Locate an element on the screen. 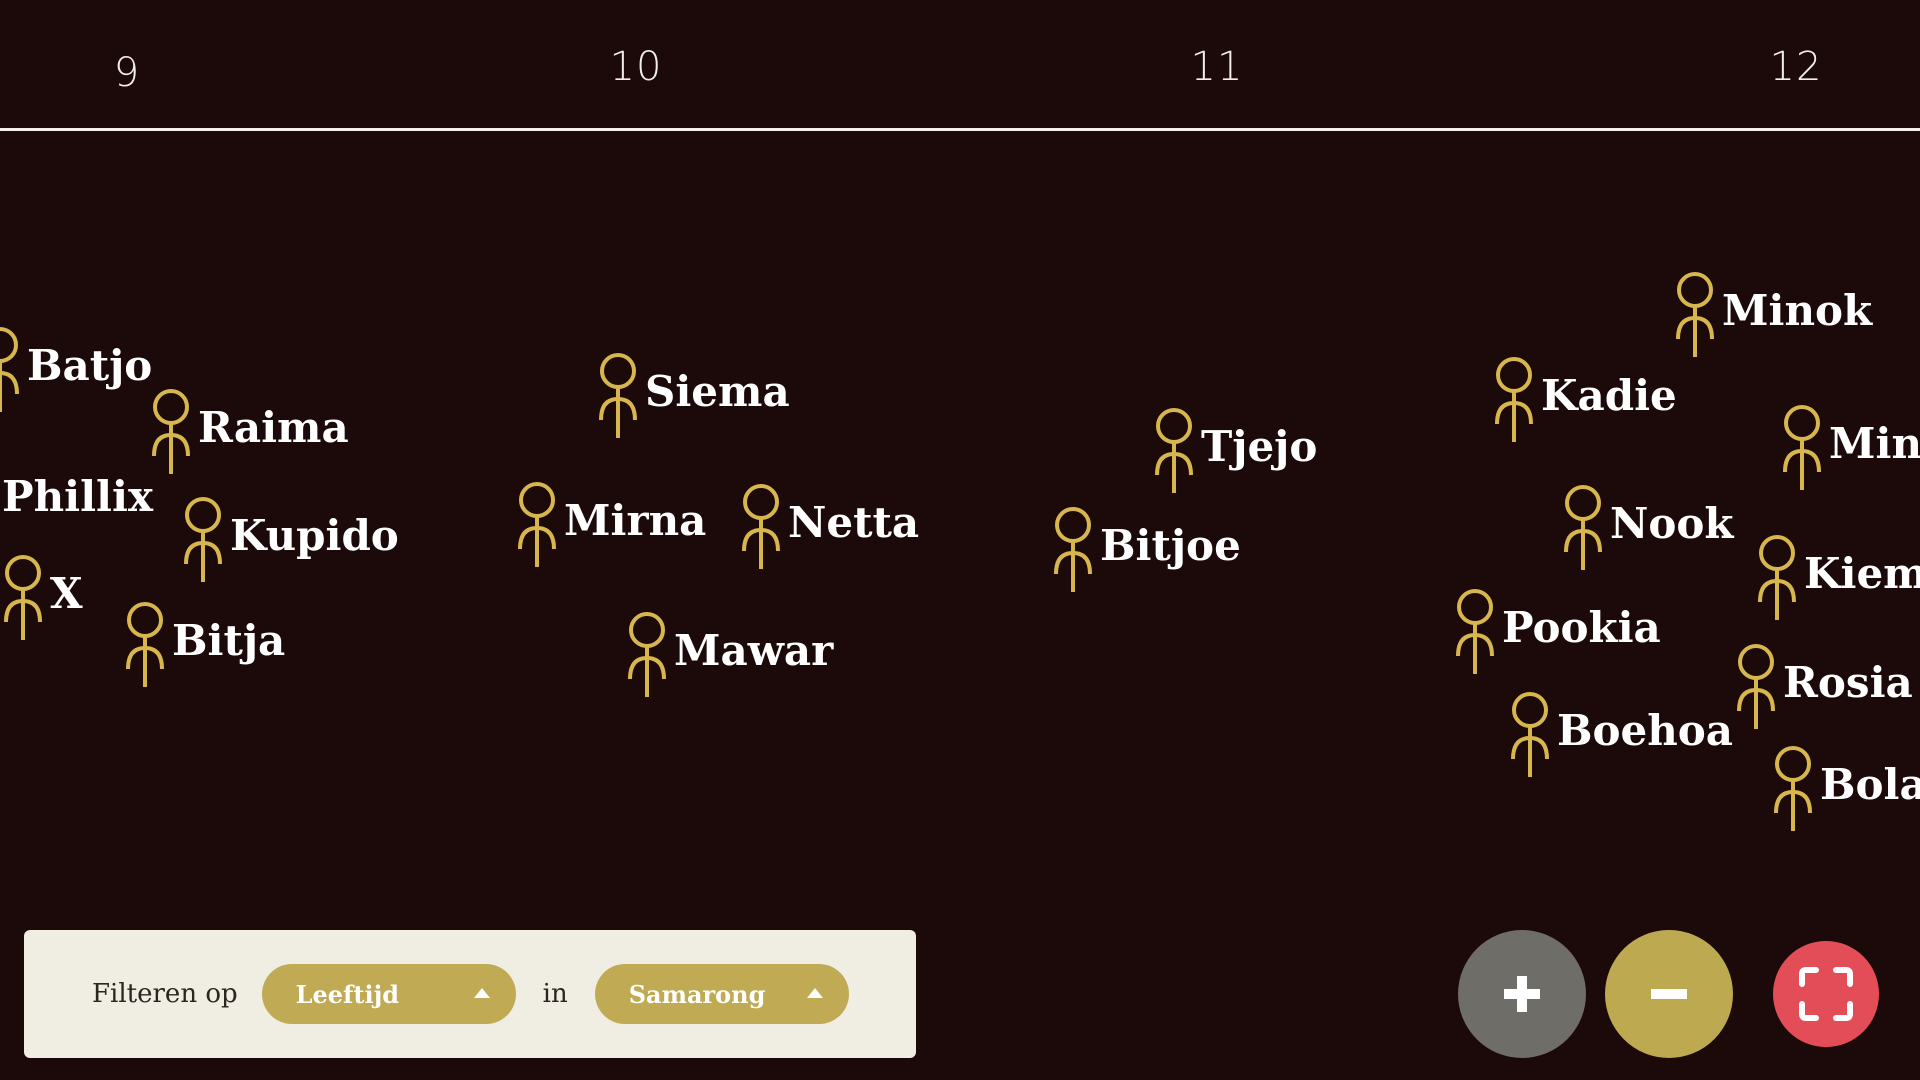  person-marker: Netta is located at coordinates (828, 529).